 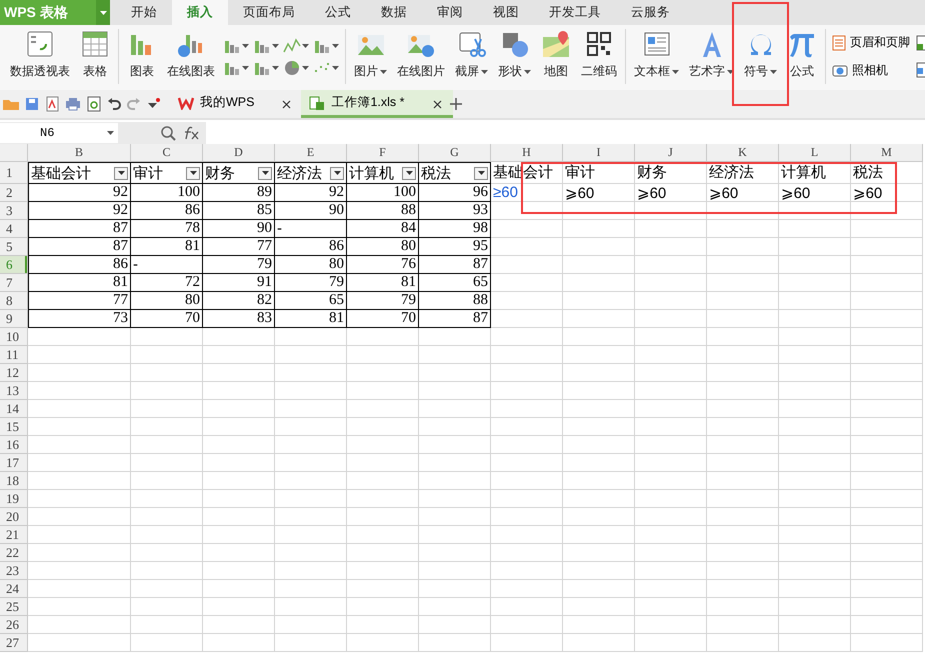 I want to click on ribbon-button: 符号, so click(x=760, y=56).